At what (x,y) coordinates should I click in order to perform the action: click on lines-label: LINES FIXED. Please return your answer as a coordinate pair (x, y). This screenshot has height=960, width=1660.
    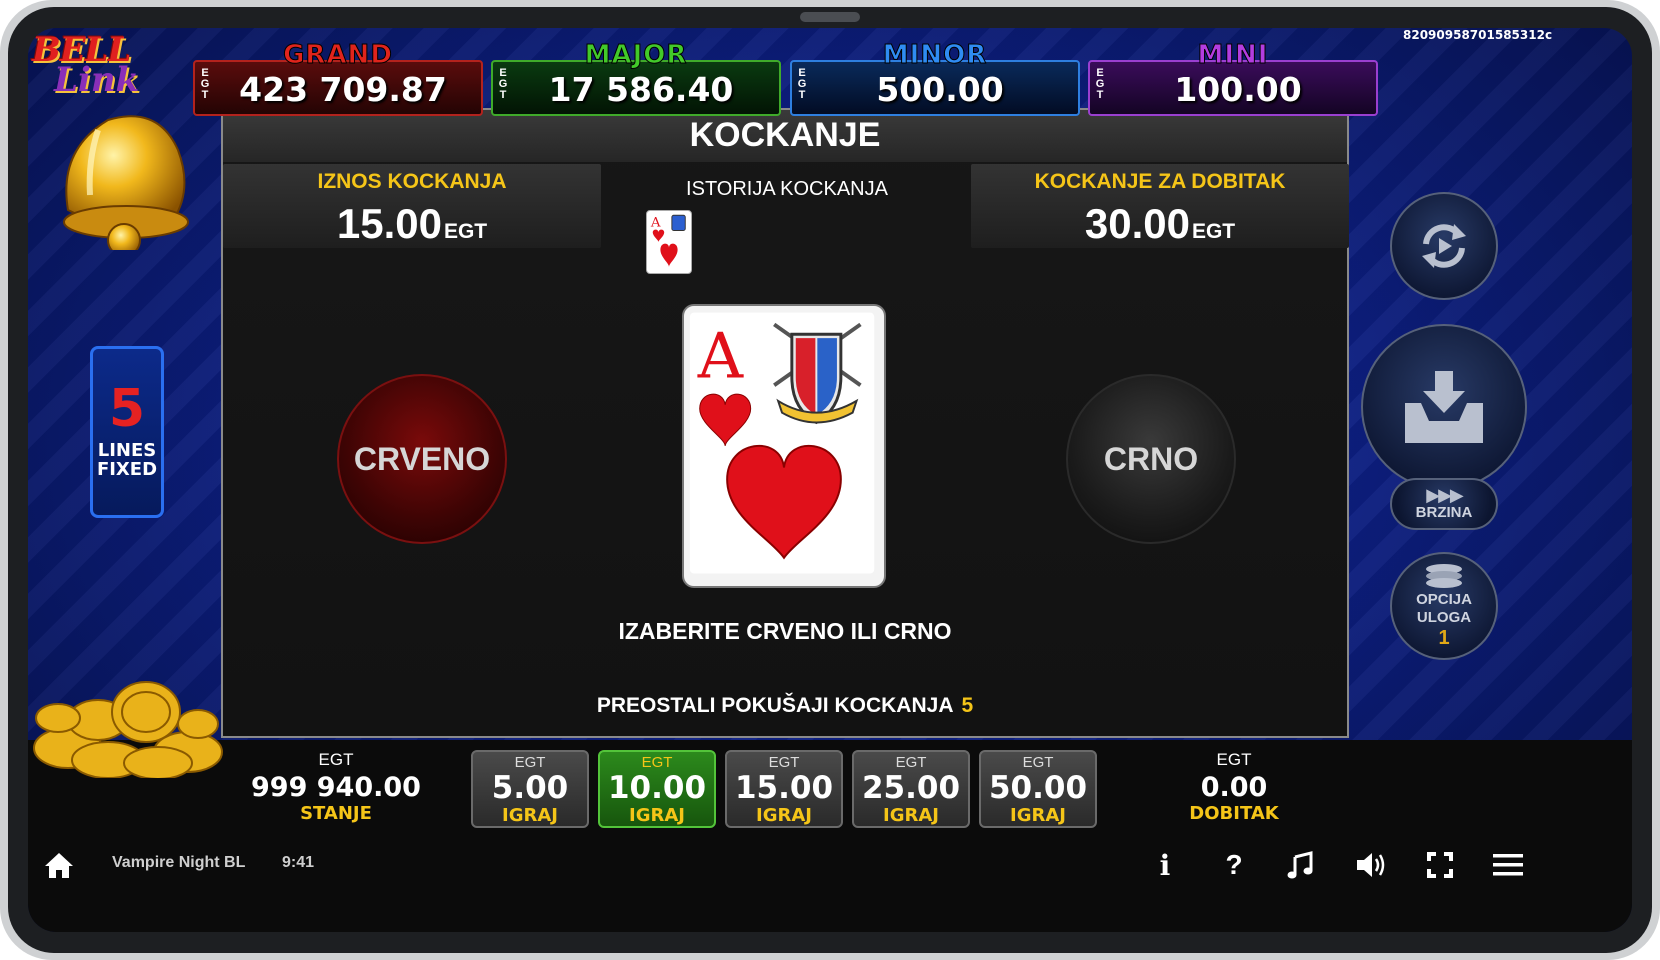
    Looking at the image, I should click on (127, 460).